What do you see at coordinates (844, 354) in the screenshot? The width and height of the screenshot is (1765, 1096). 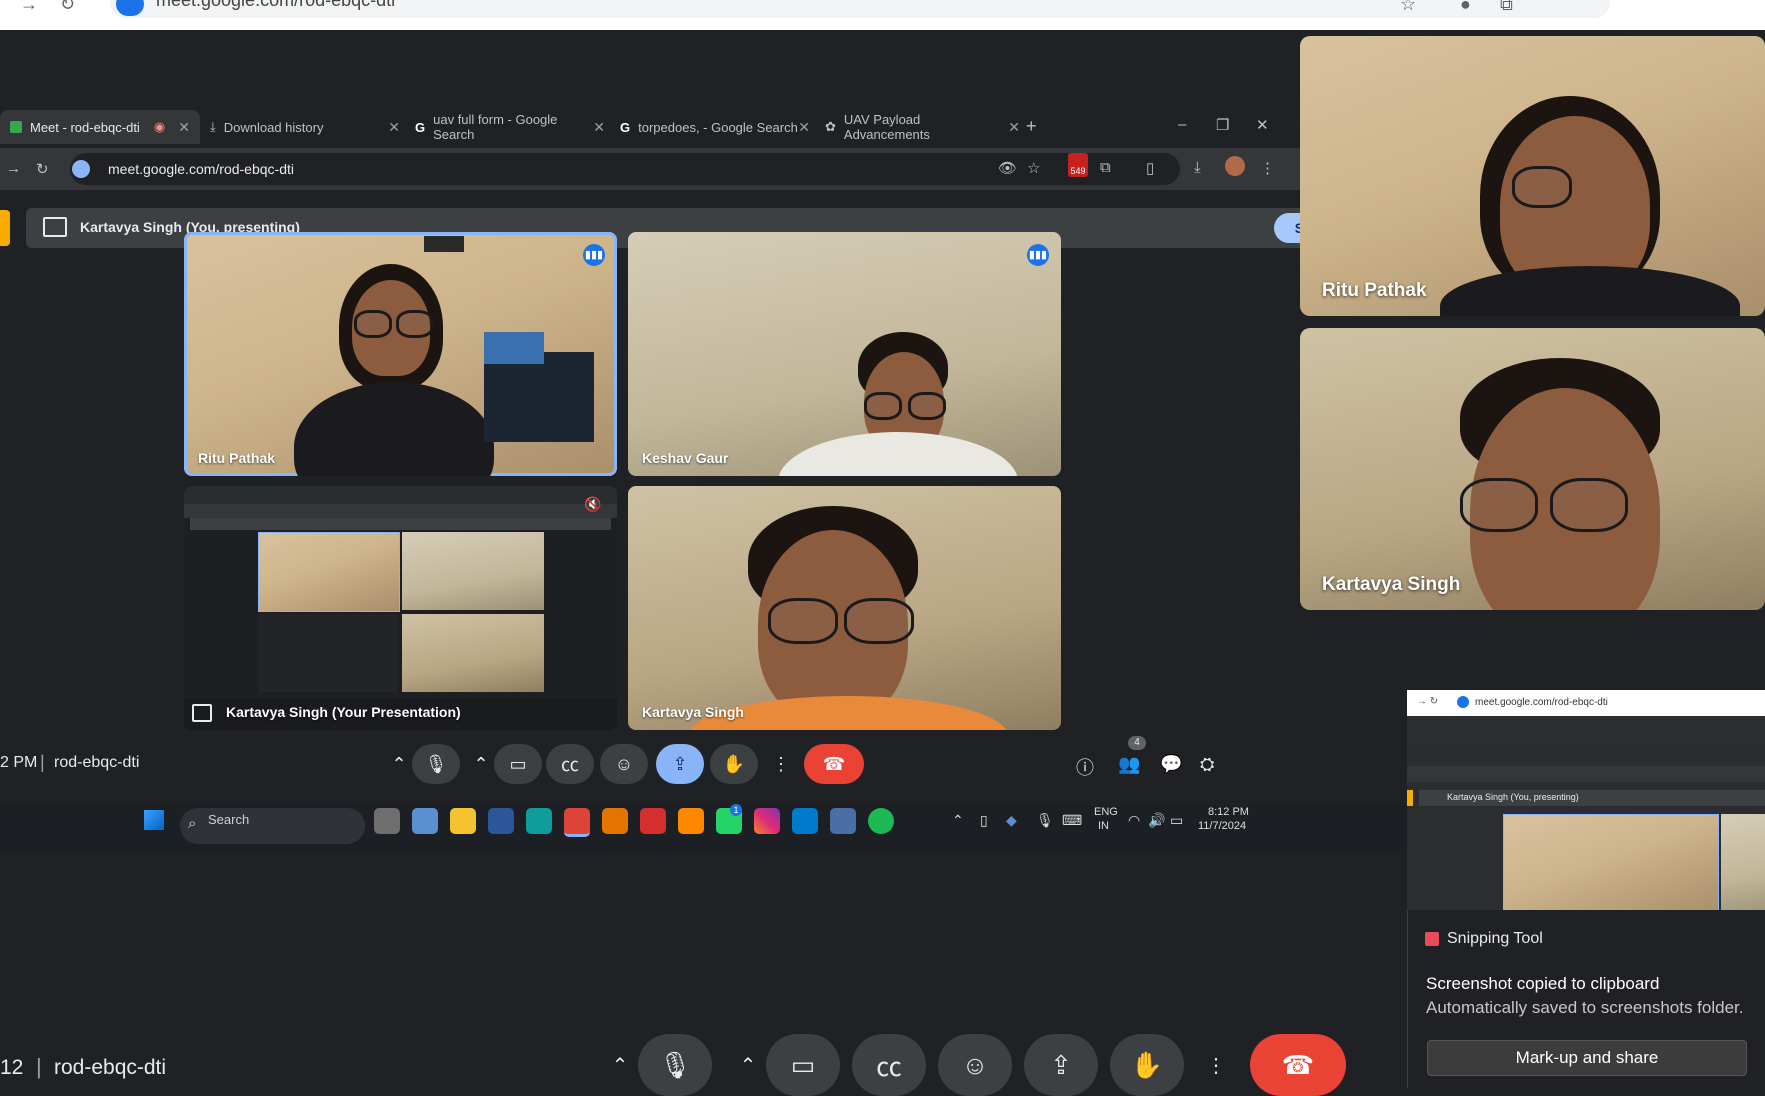 I see `participant-tile-keshav: ▮▮▮ Keshav Gaur` at bounding box center [844, 354].